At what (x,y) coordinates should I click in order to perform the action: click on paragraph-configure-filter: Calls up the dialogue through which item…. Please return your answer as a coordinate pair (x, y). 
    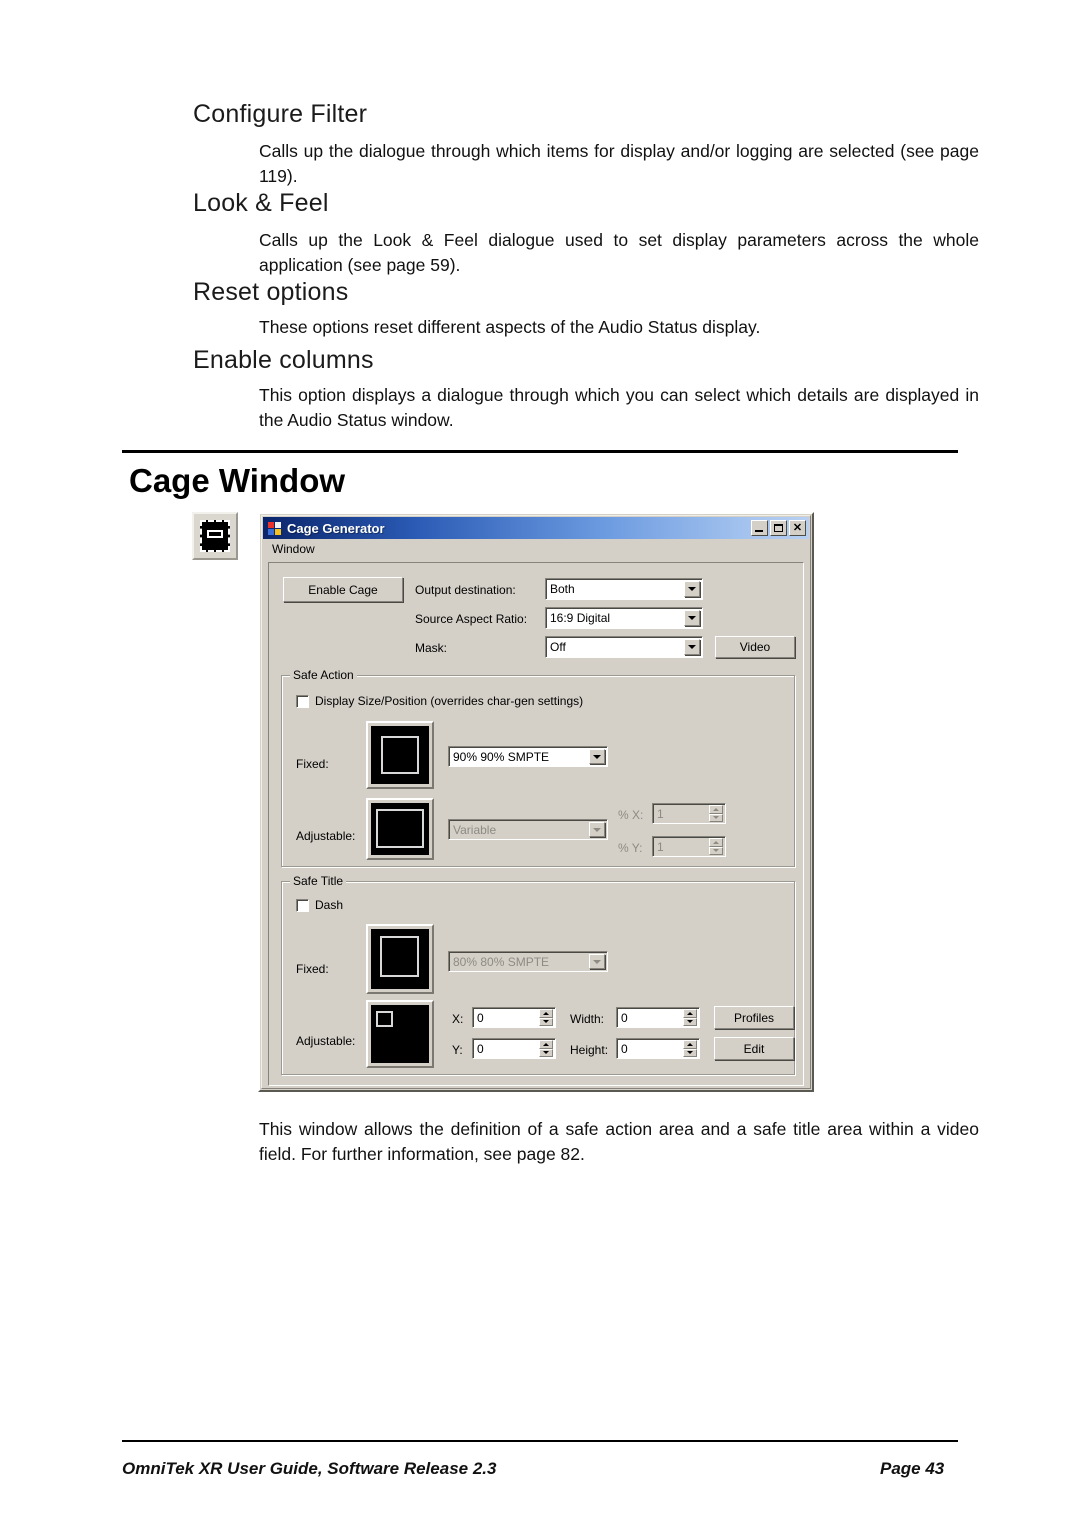
    Looking at the image, I should click on (619, 163).